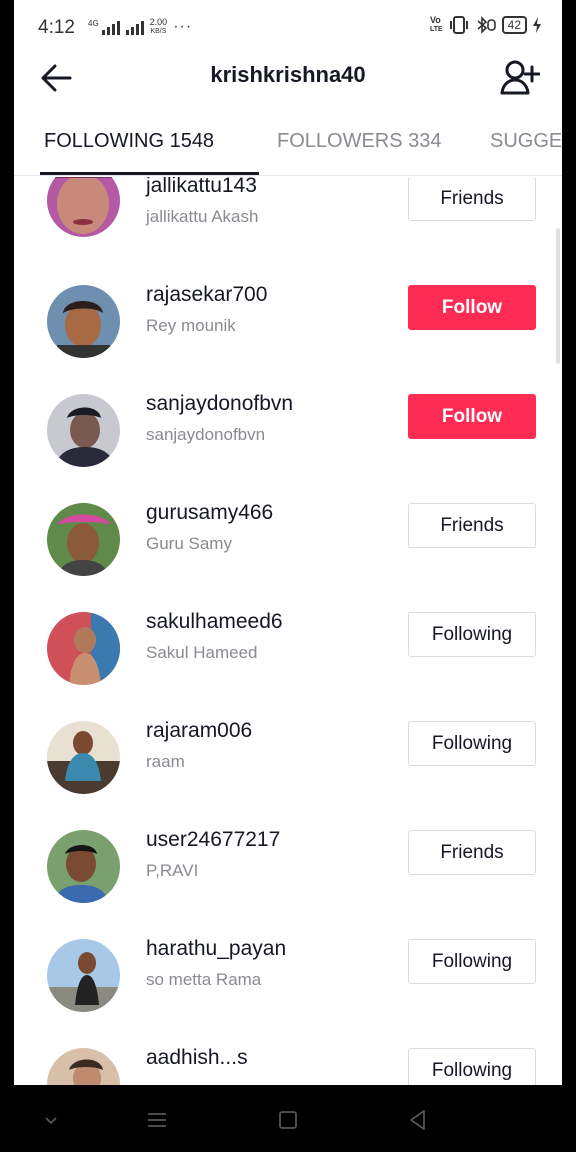  I want to click on volte-icon: Vo LTE, so click(436, 25).